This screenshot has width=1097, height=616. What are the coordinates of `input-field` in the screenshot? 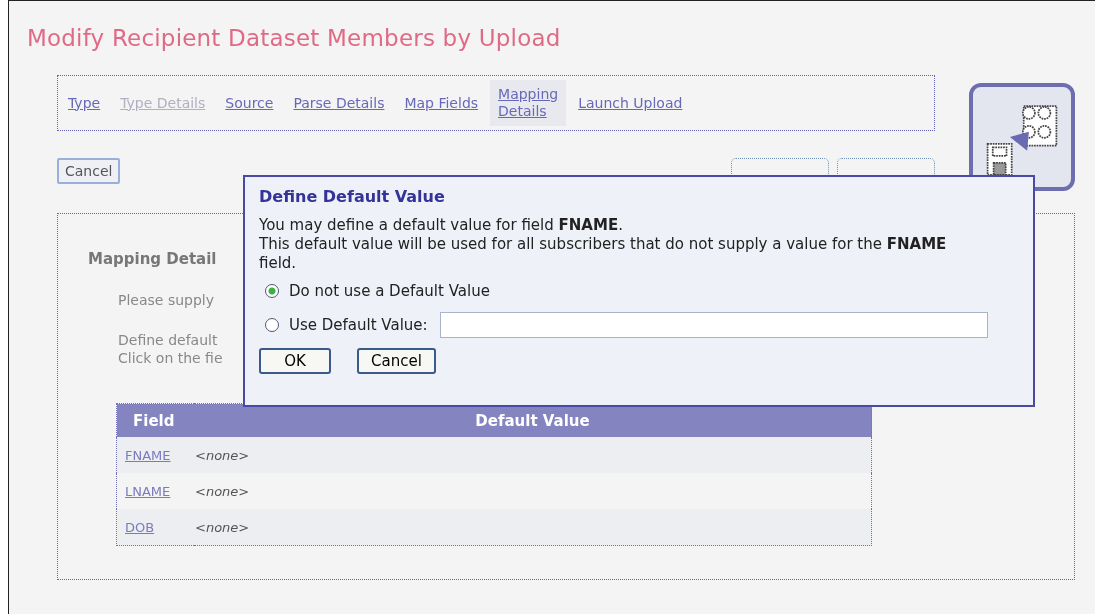 It's located at (713, 325).